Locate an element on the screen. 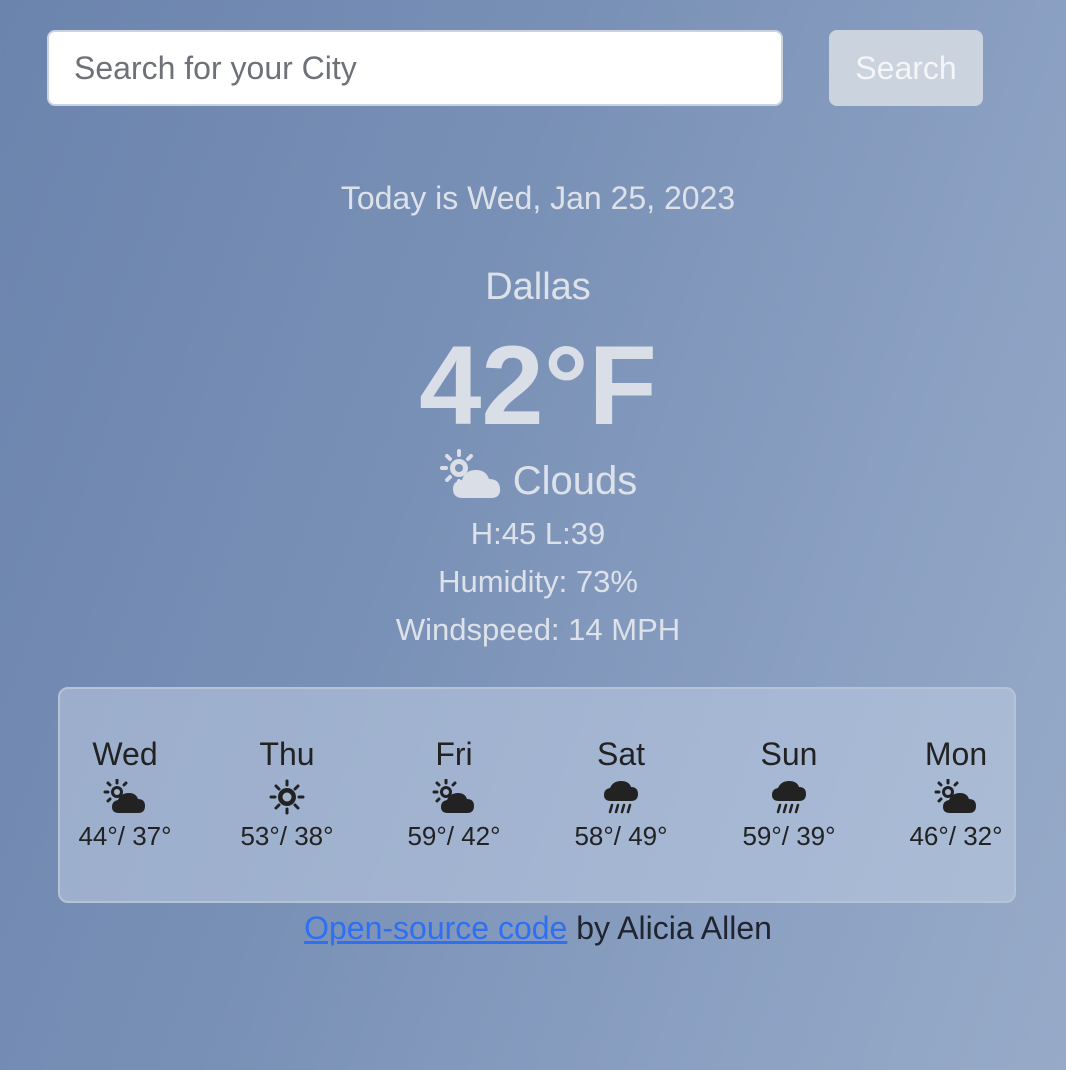 Image resolution: width=1066 pixels, height=1070 pixels. condition-label: Clouds is located at coordinates (575, 480).